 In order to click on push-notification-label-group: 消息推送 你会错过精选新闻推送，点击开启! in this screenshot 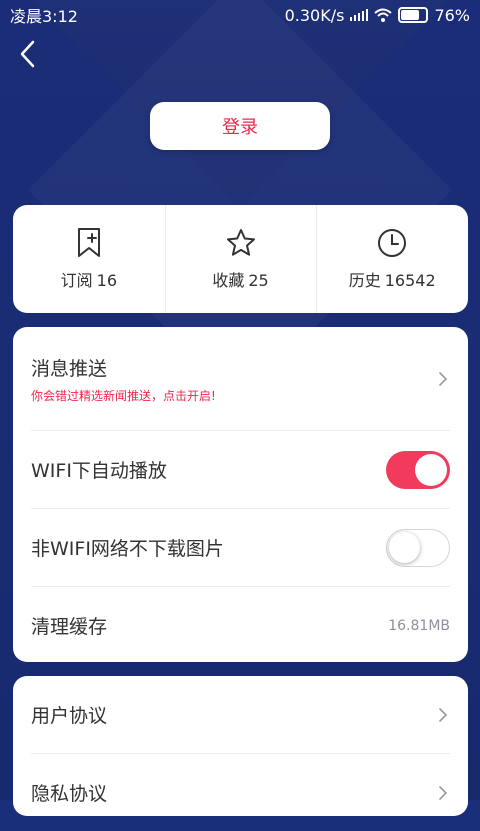, I will do `click(233, 379)`.